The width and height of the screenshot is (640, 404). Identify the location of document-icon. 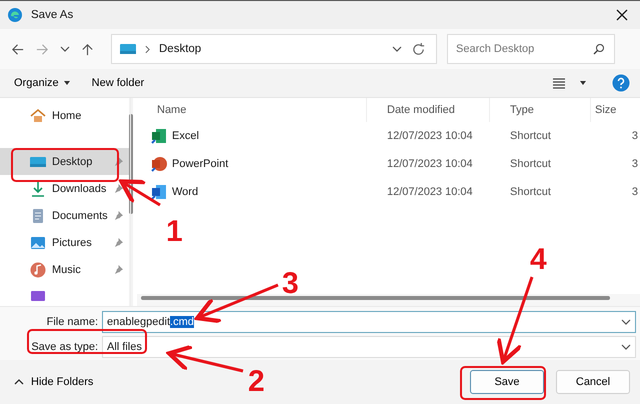
(38, 216).